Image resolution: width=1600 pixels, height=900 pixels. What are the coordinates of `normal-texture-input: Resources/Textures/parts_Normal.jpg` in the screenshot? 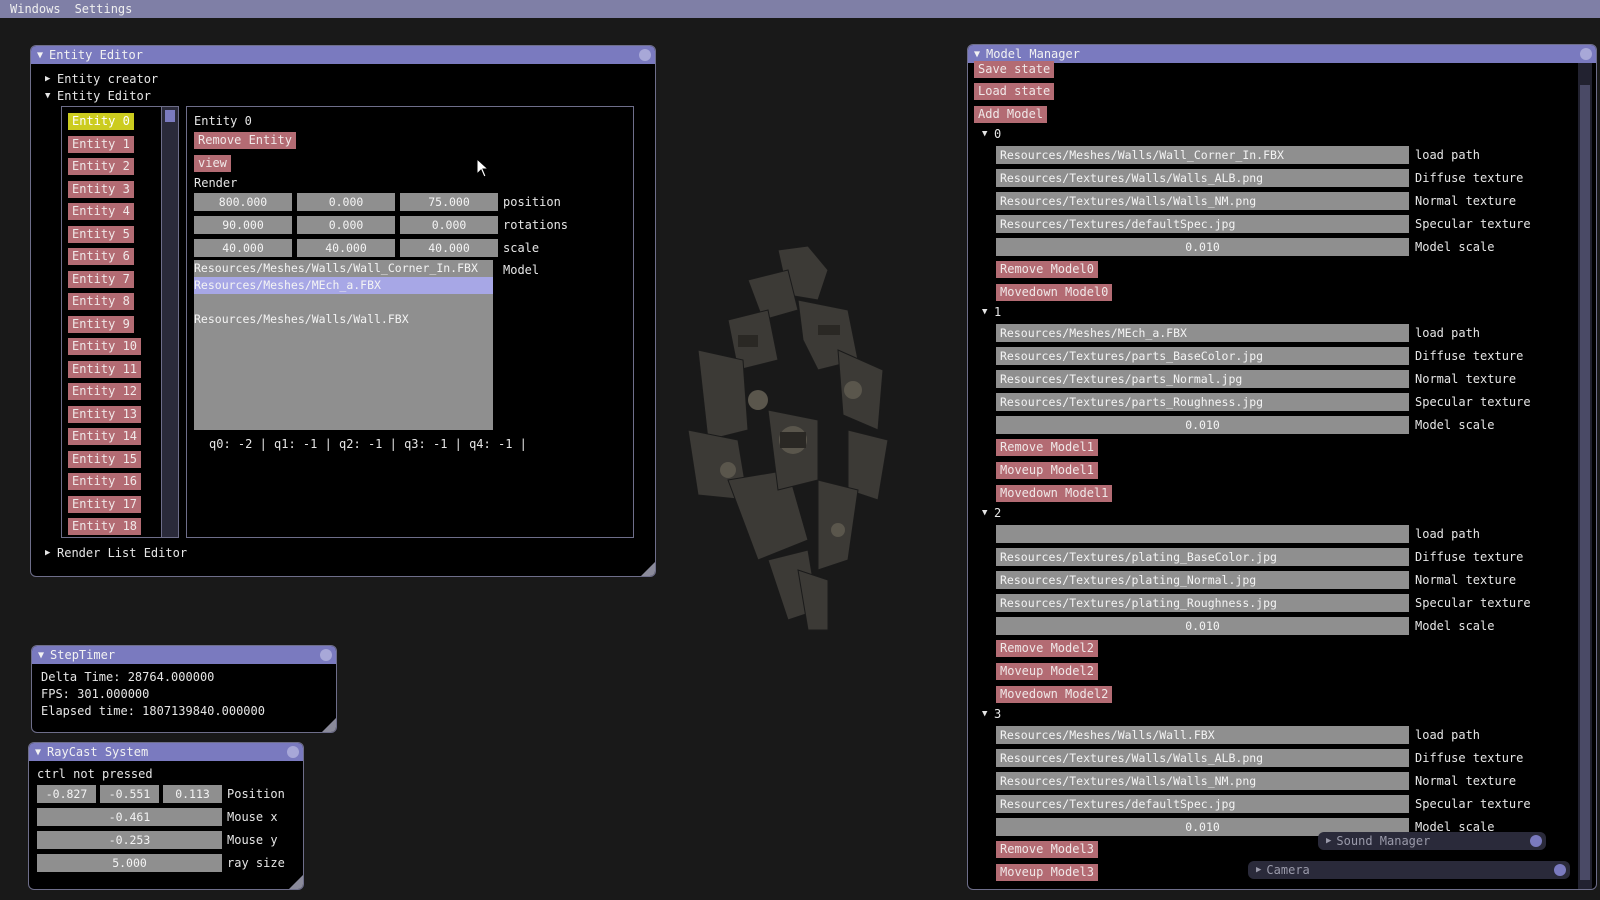 It's located at (1202, 379).